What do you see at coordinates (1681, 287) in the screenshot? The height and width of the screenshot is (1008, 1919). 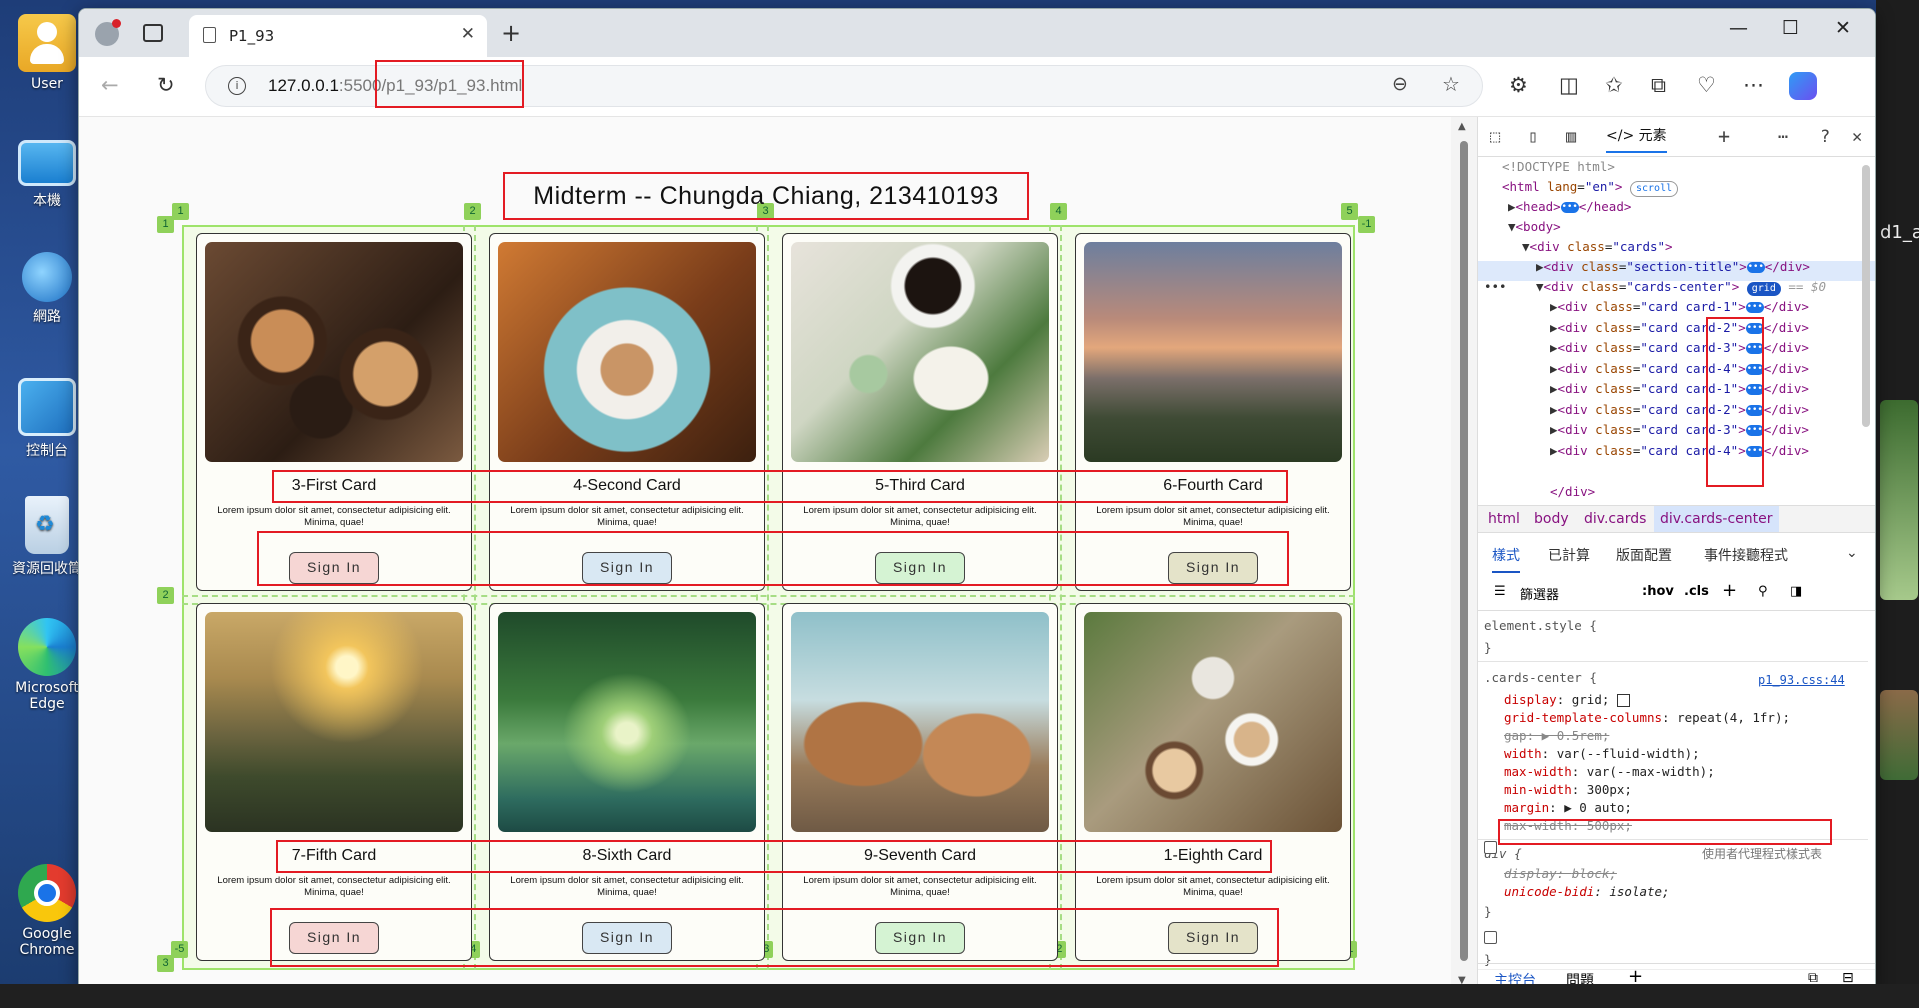 I see `dom-cards-center-node: ▼<div class="cards-center"> grid == $0` at bounding box center [1681, 287].